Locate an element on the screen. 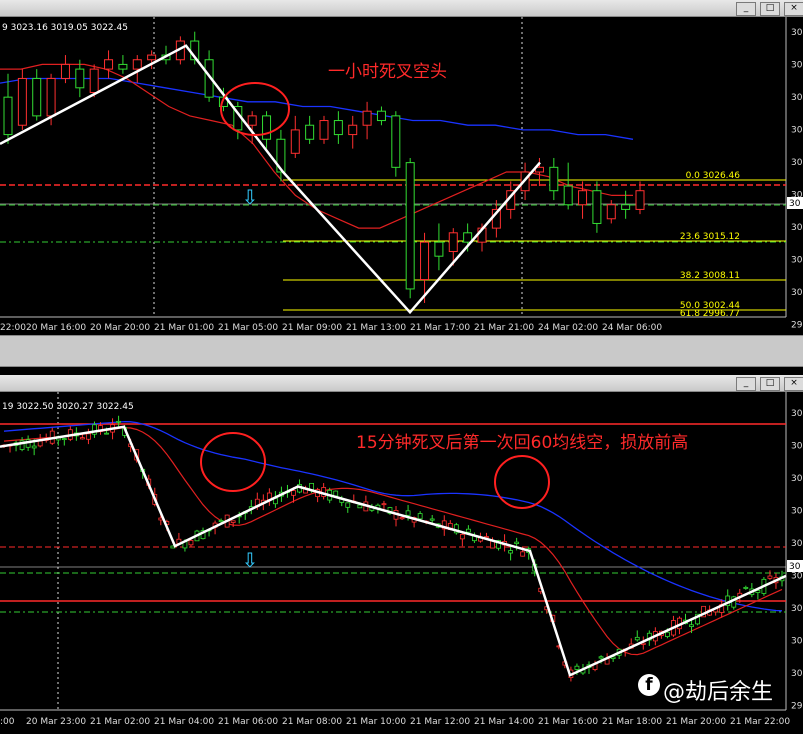  bottom-window-titlebar: _ □ × is located at coordinates (401, 383).